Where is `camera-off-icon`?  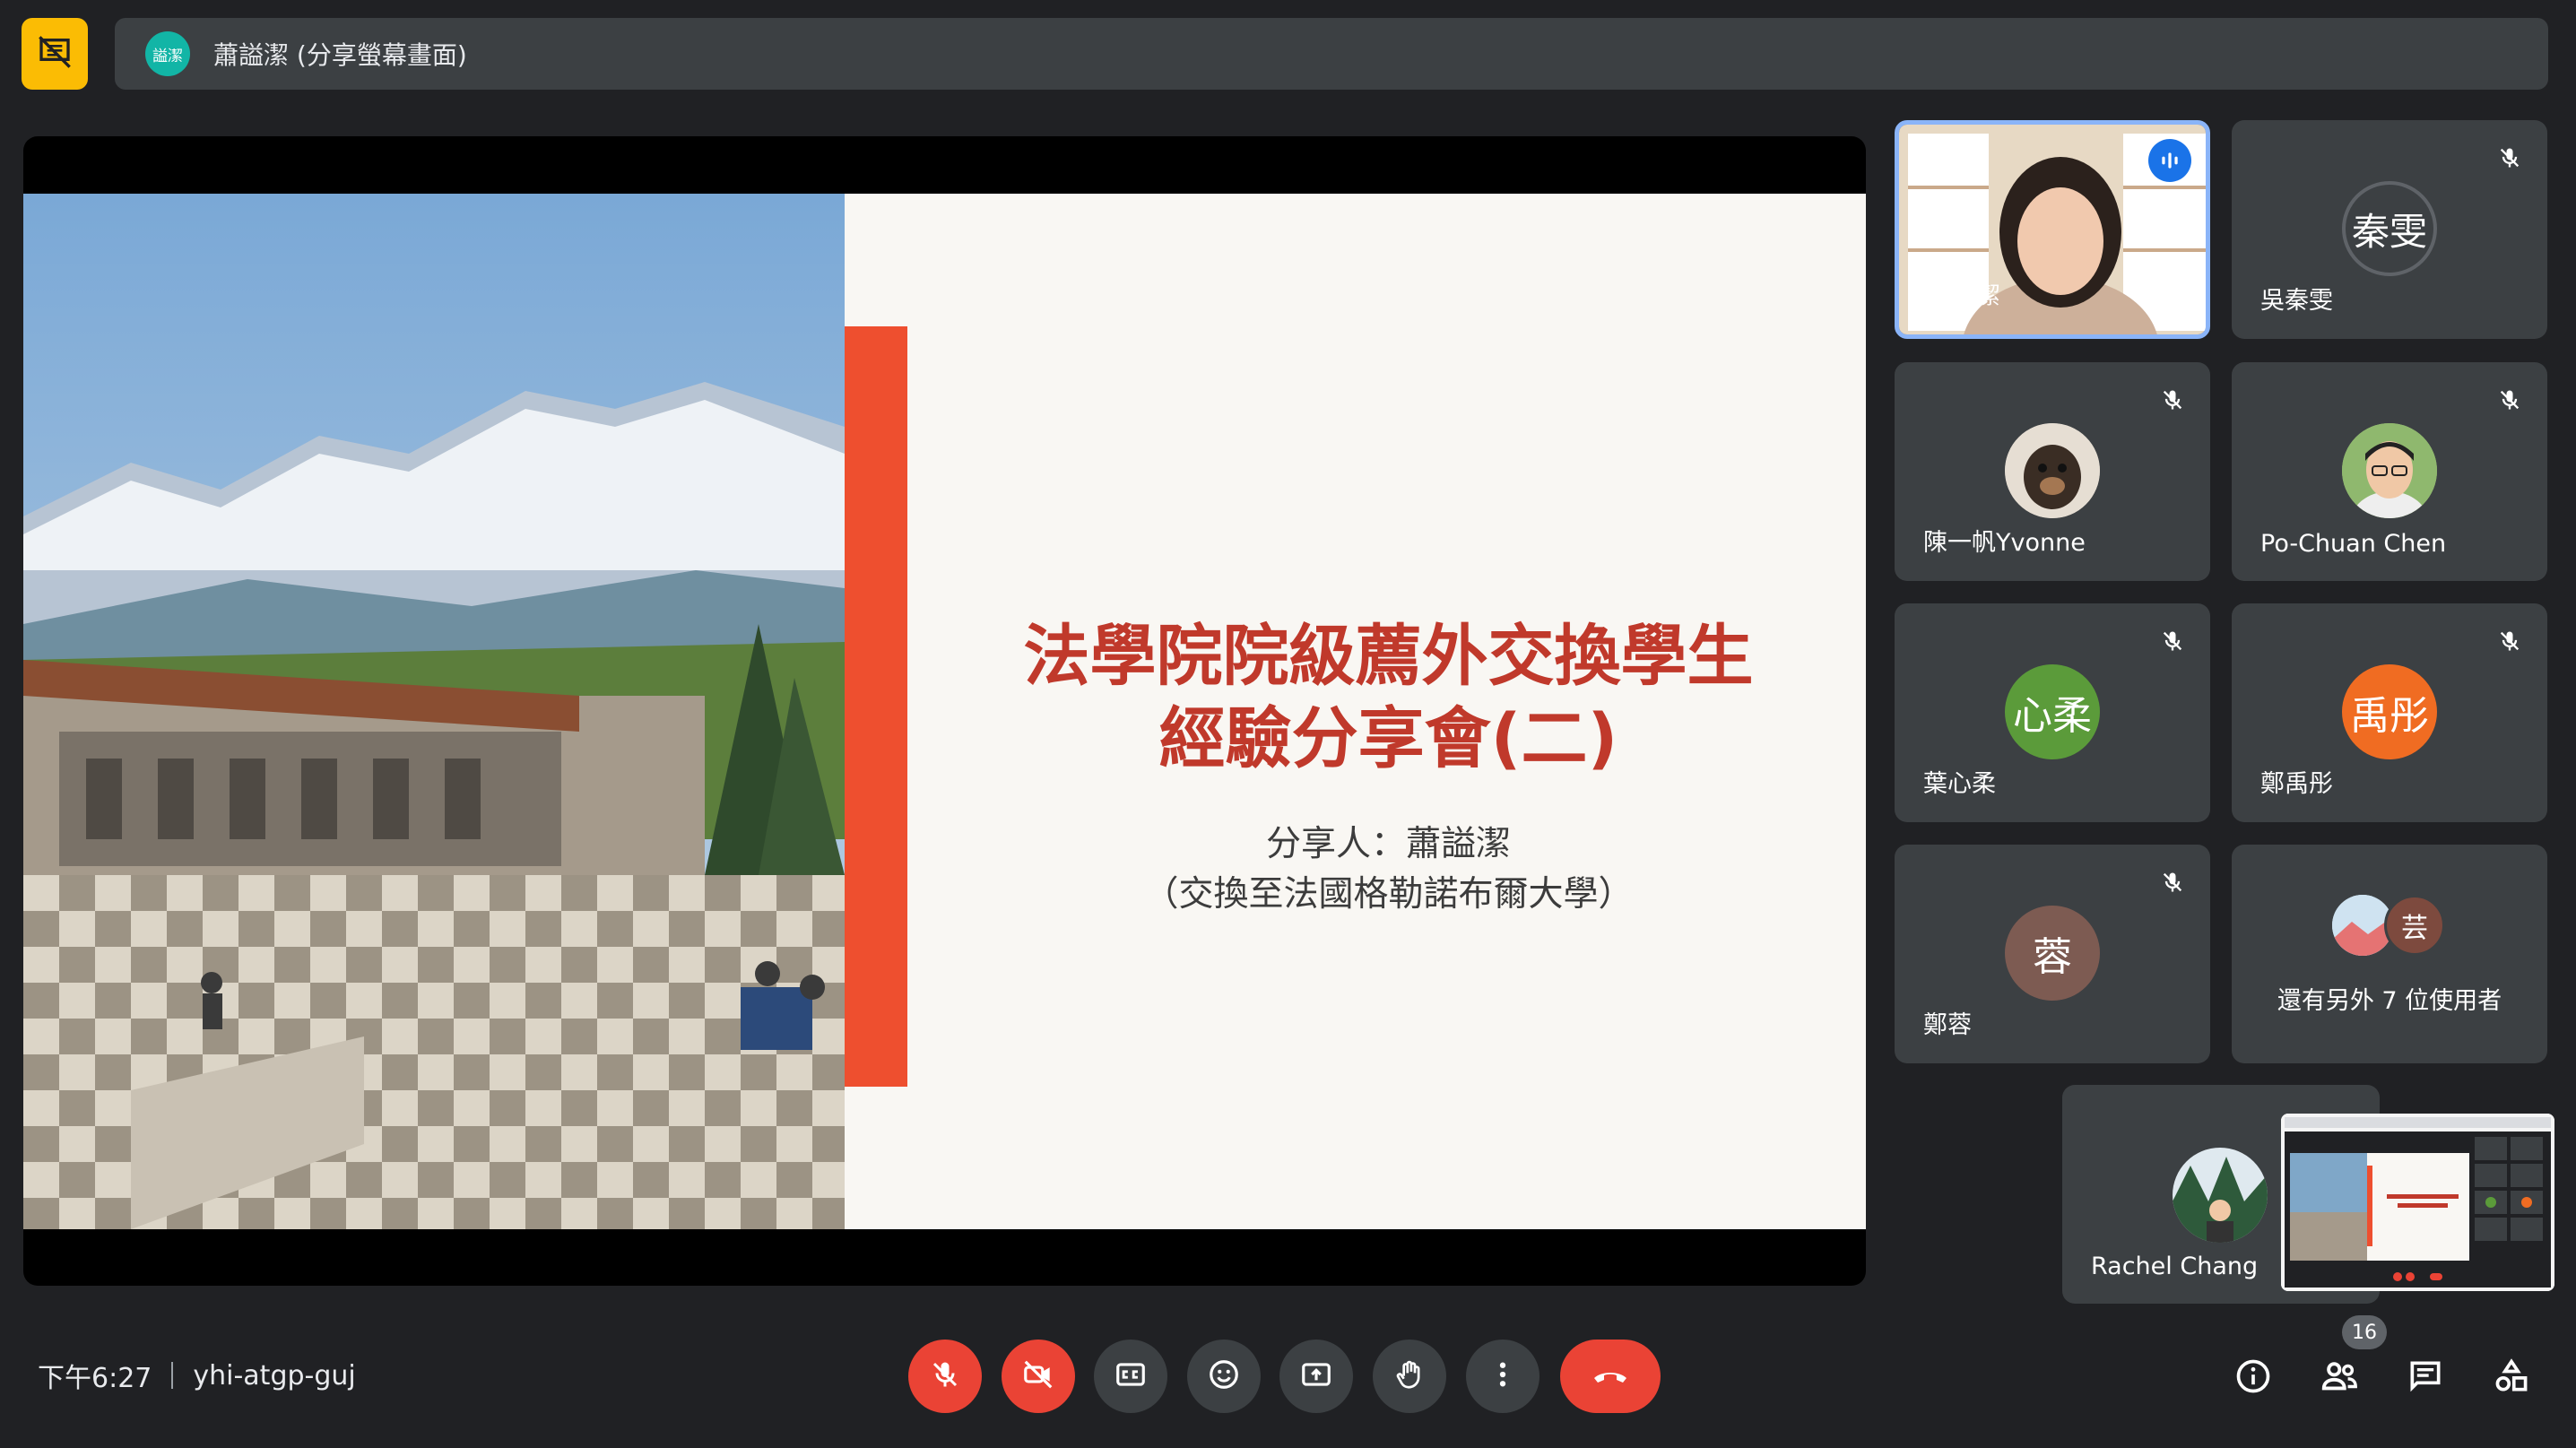 camera-off-icon is located at coordinates (1038, 1376).